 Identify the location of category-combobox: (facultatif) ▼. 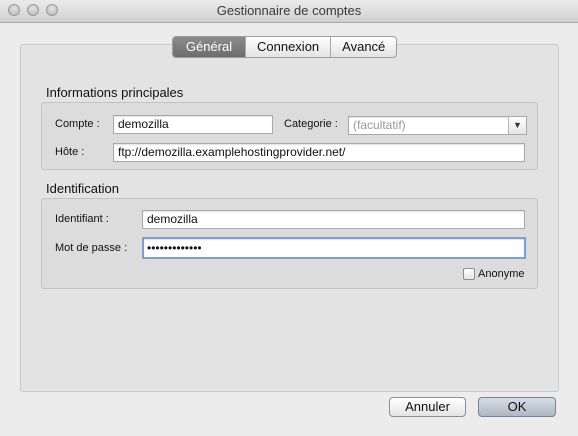
(437, 125).